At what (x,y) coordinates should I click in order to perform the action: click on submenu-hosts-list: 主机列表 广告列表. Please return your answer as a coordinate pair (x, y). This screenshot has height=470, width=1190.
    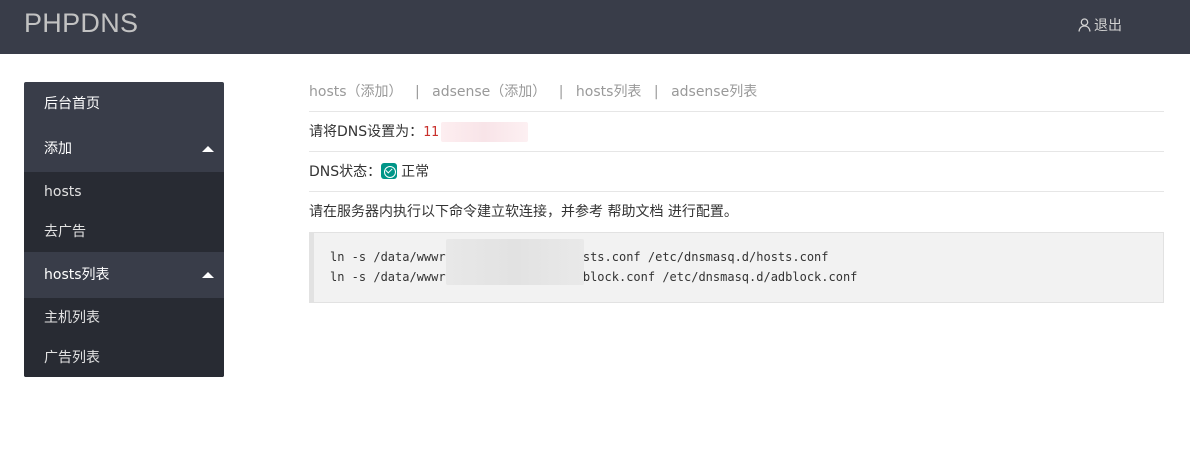
    Looking at the image, I should click on (124, 337).